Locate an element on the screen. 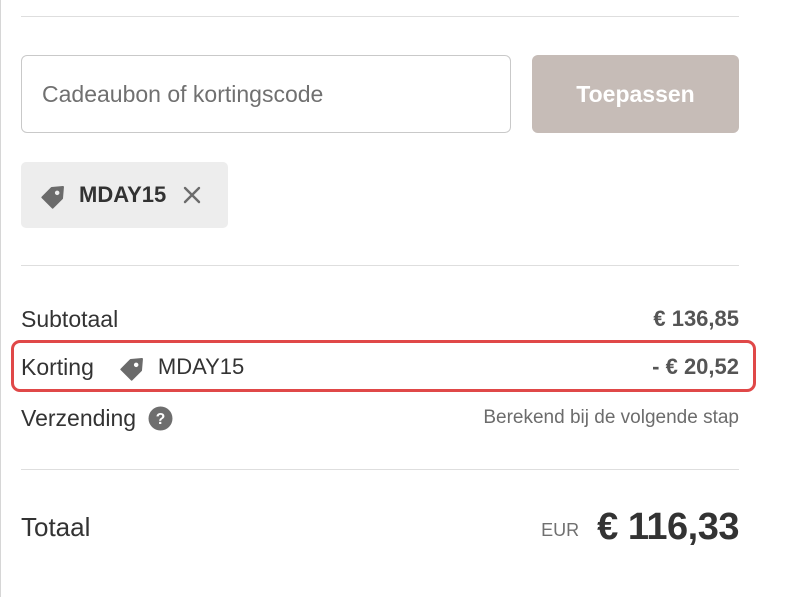 The width and height of the screenshot is (792, 597). subtotal-row: Subtotaal € 136,85 is located at coordinates (380, 319).